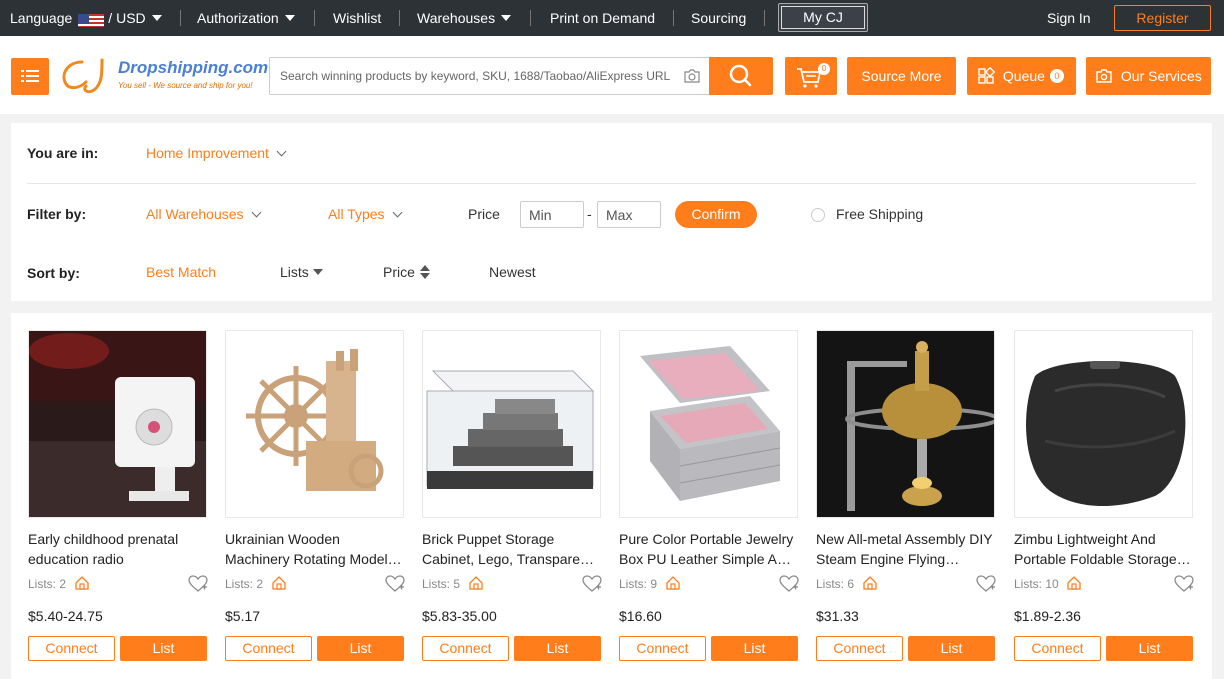 The width and height of the screenshot is (1224, 679). I want to click on language-label: Language, so click(41, 18).